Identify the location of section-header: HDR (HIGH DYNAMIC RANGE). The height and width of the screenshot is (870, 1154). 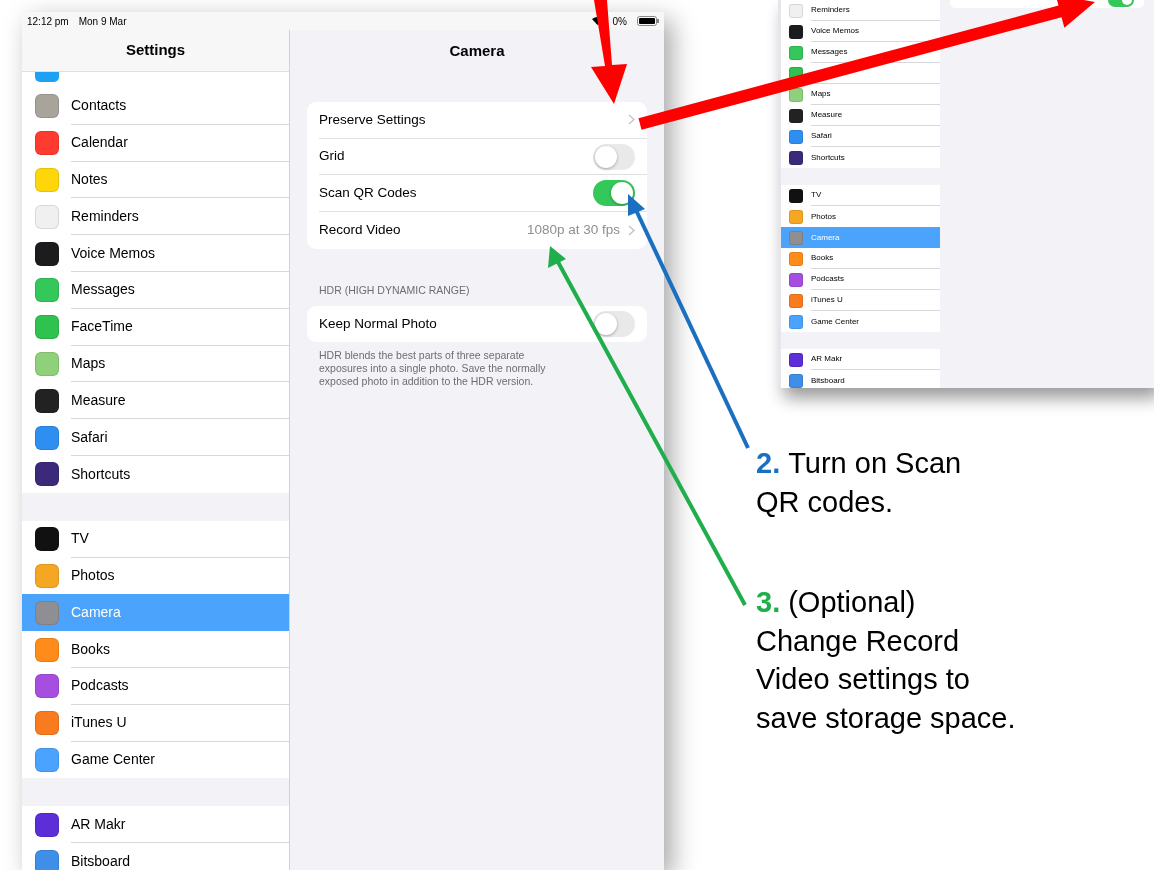
(394, 290).